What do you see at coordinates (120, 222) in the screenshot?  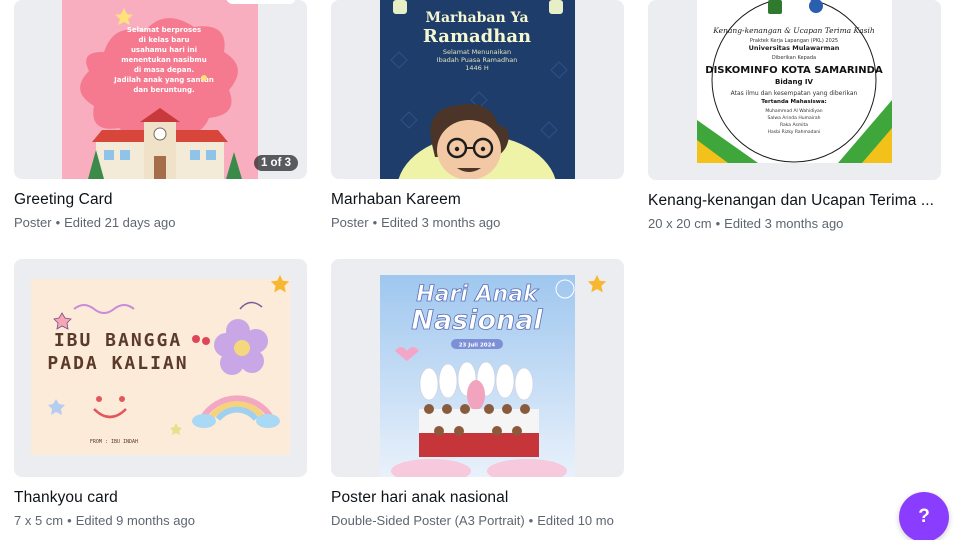 I see `design-edited: Edited 21 days ago` at bounding box center [120, 222].